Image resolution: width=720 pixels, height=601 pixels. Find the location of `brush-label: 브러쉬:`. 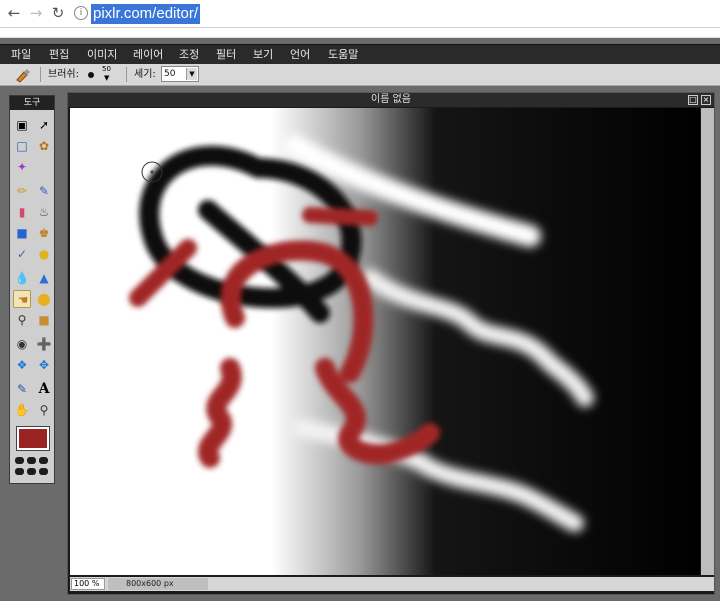

brush-label: 브러쉬: is located at coordinates (63, 74).